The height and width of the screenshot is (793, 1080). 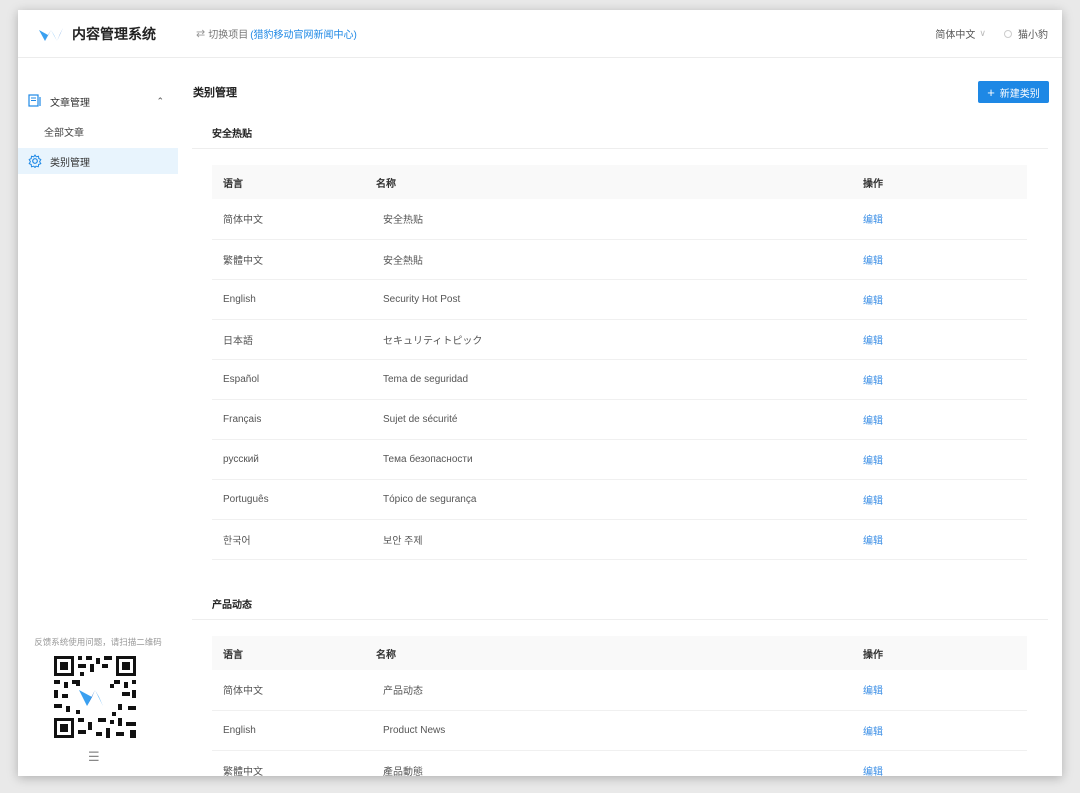 I want to click on language-cell: 한국어, so click(x=294, y=539).